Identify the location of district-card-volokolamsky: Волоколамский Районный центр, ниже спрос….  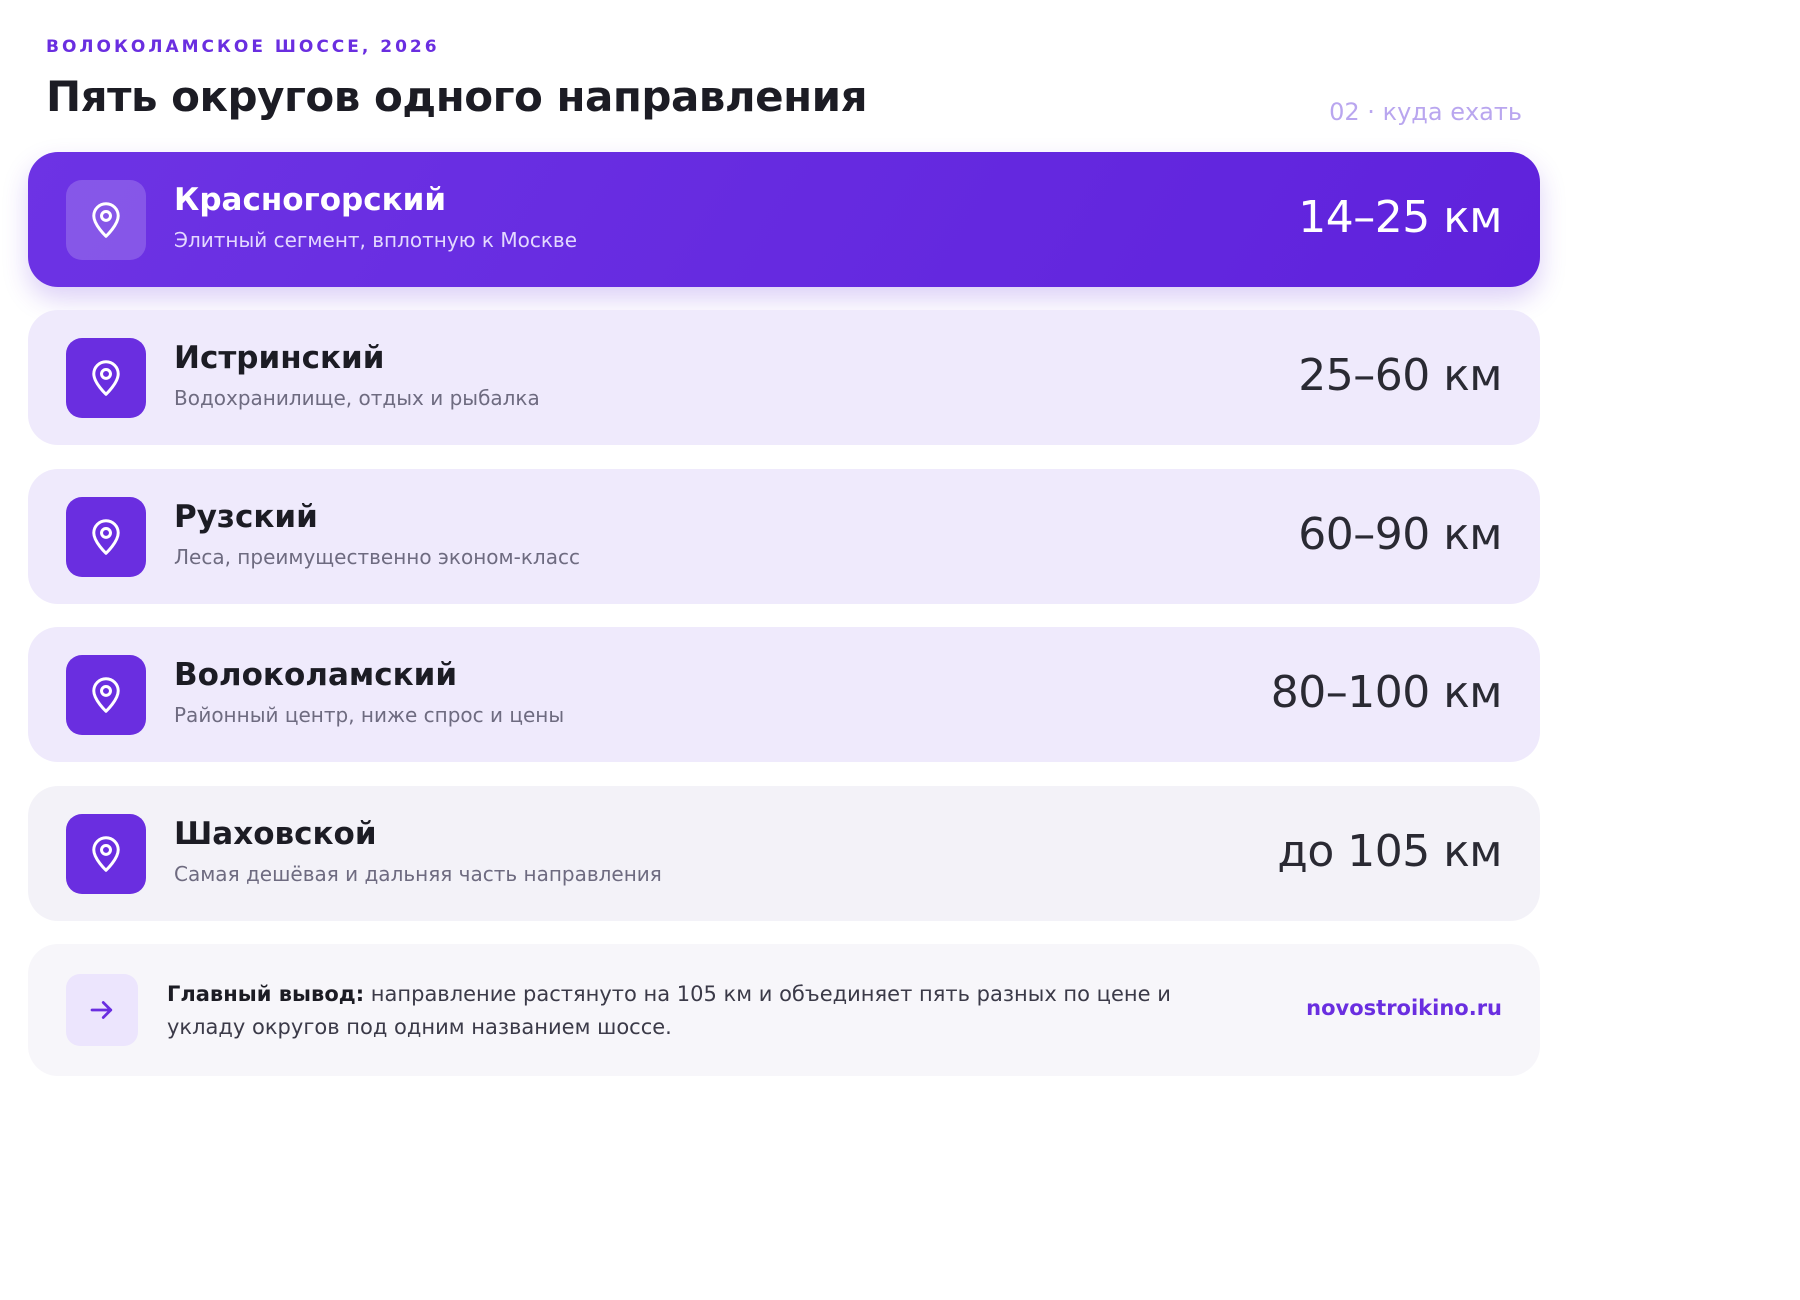
(784, 694).